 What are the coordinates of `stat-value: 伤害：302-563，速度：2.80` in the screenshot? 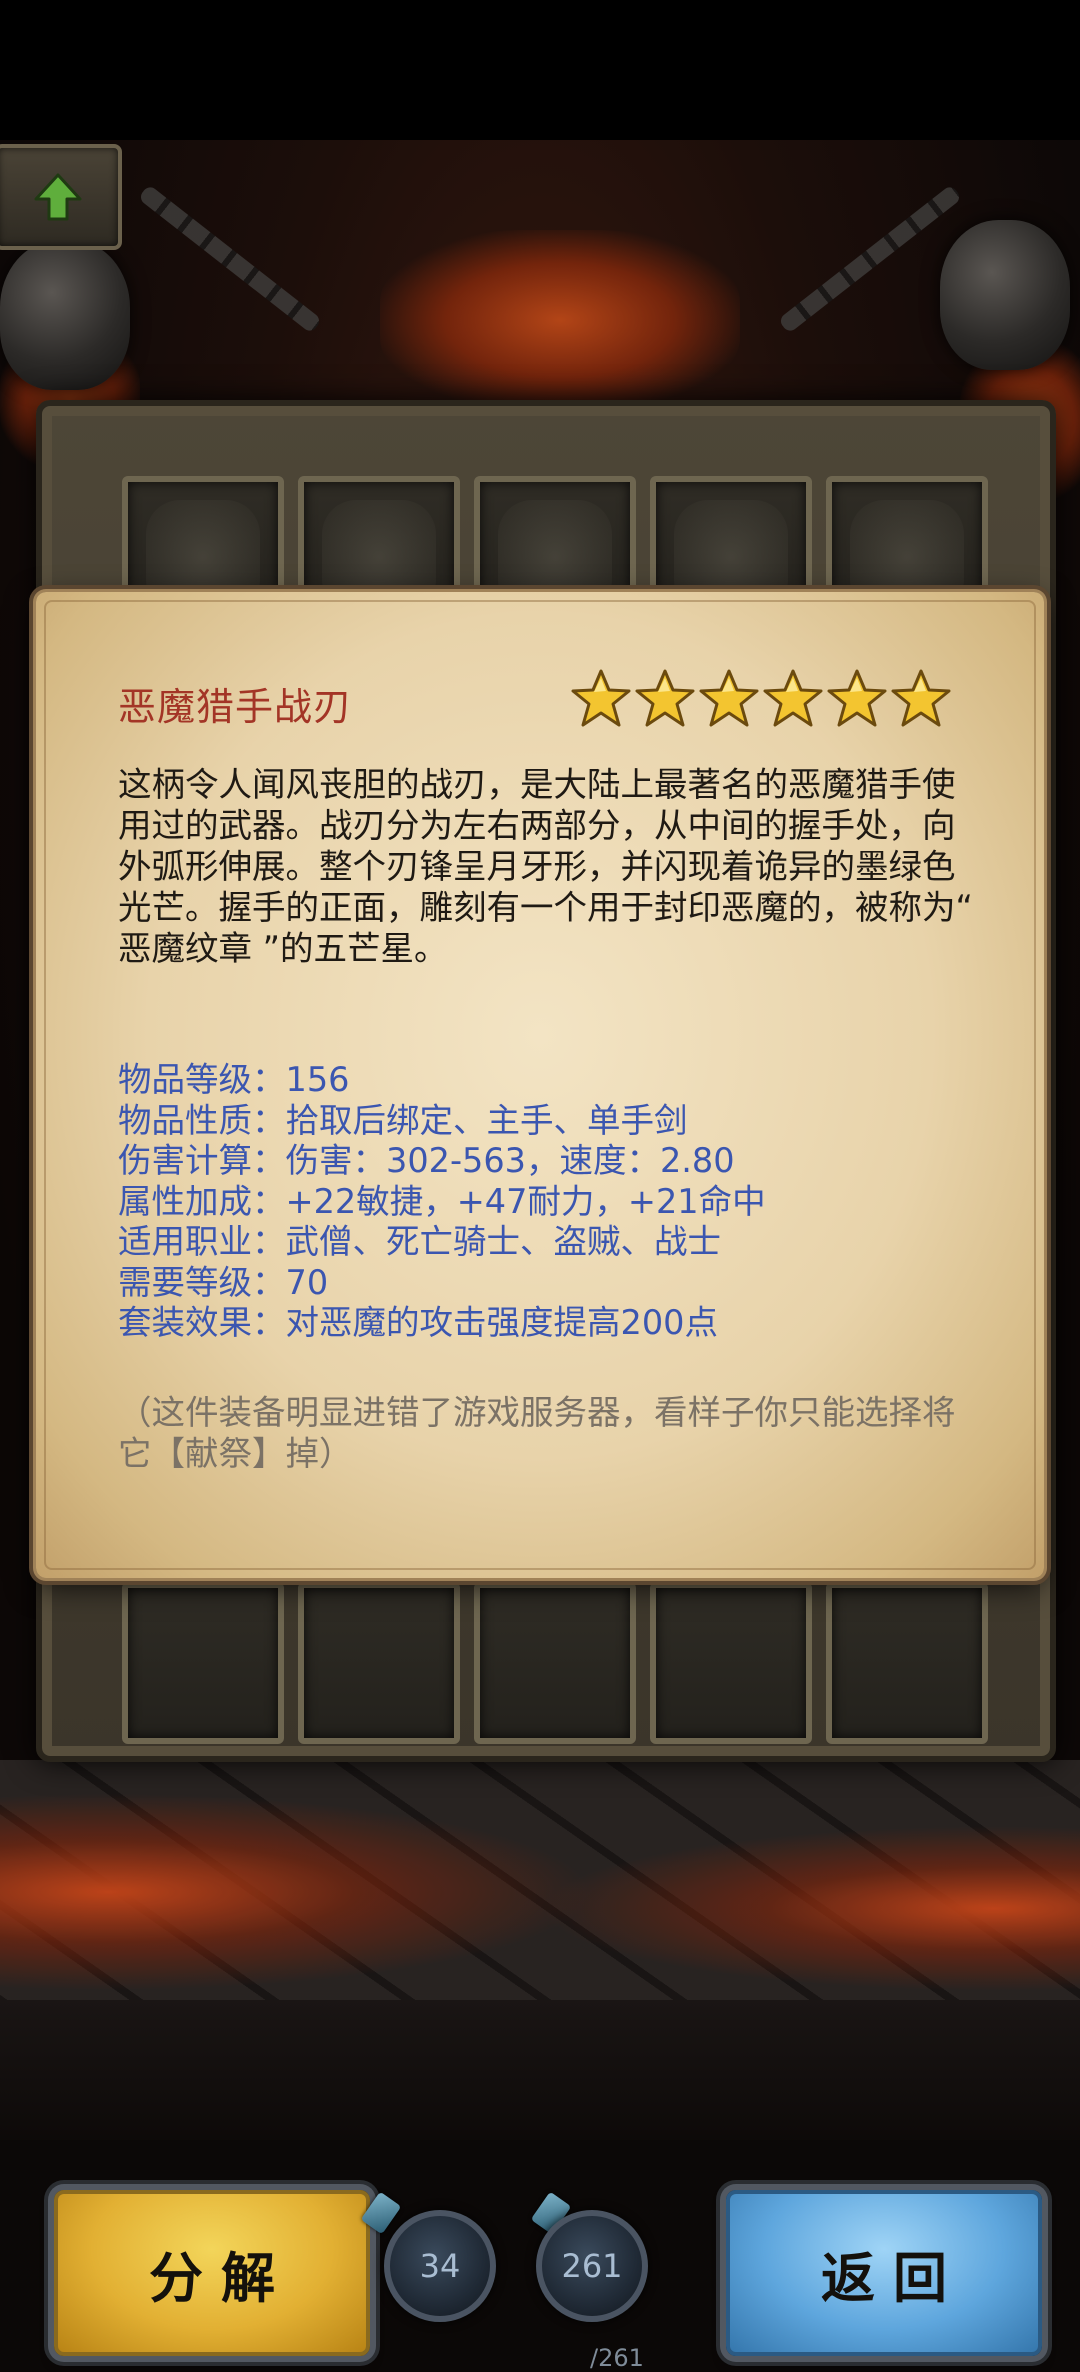 It's located at (510, 1160).